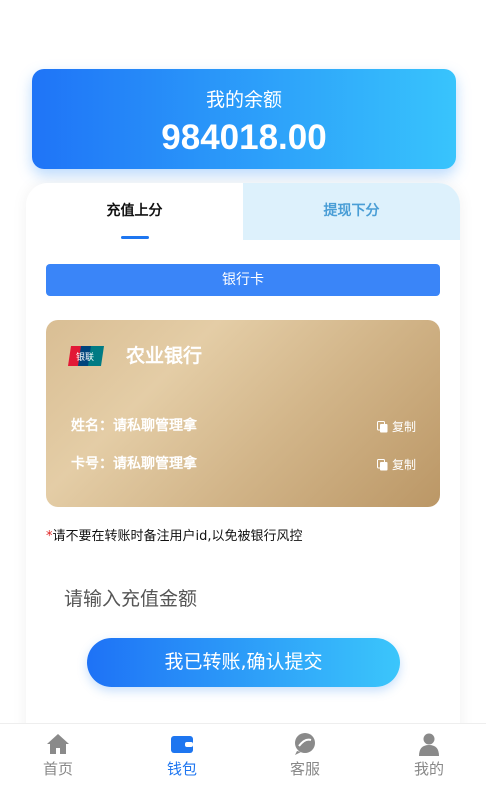  I want to click on nav-service-label: 客服, so click(304, 769).